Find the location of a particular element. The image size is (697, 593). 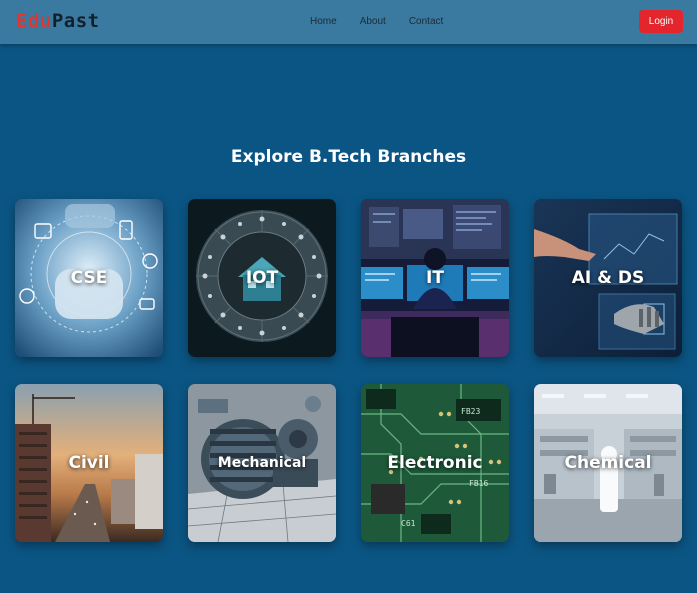

login-button: Login is located at coordinates (661, 21).